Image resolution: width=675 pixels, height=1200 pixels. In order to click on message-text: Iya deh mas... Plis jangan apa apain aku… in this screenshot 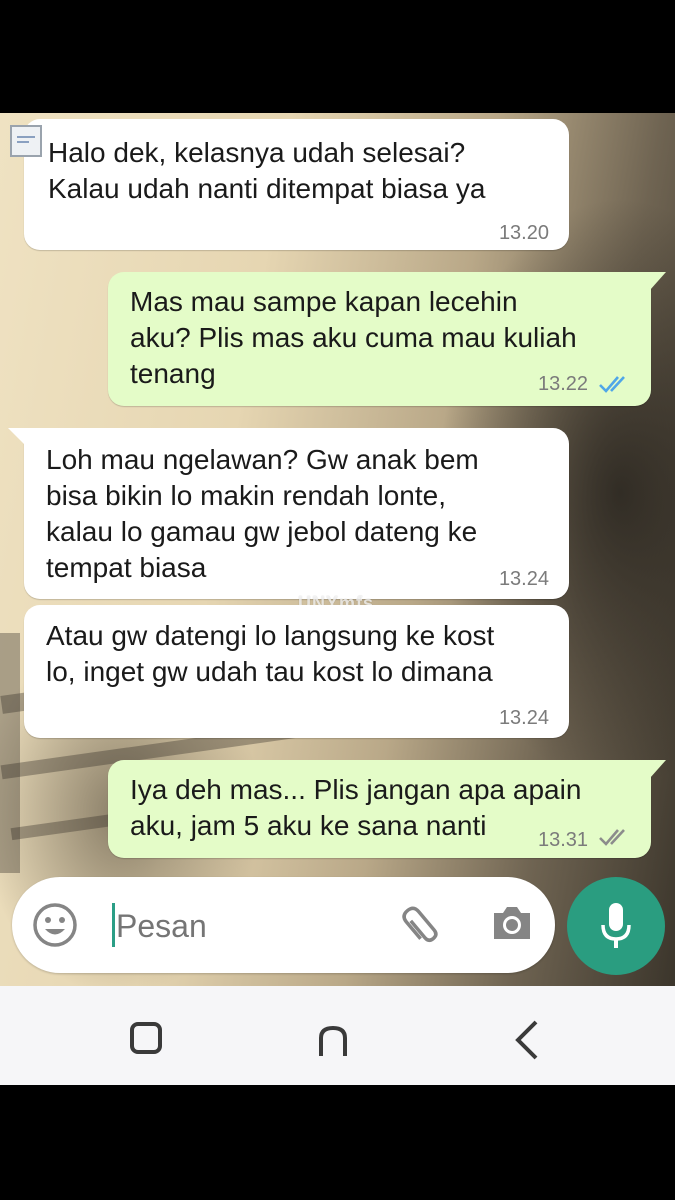, I will do `click(356, 807)`.